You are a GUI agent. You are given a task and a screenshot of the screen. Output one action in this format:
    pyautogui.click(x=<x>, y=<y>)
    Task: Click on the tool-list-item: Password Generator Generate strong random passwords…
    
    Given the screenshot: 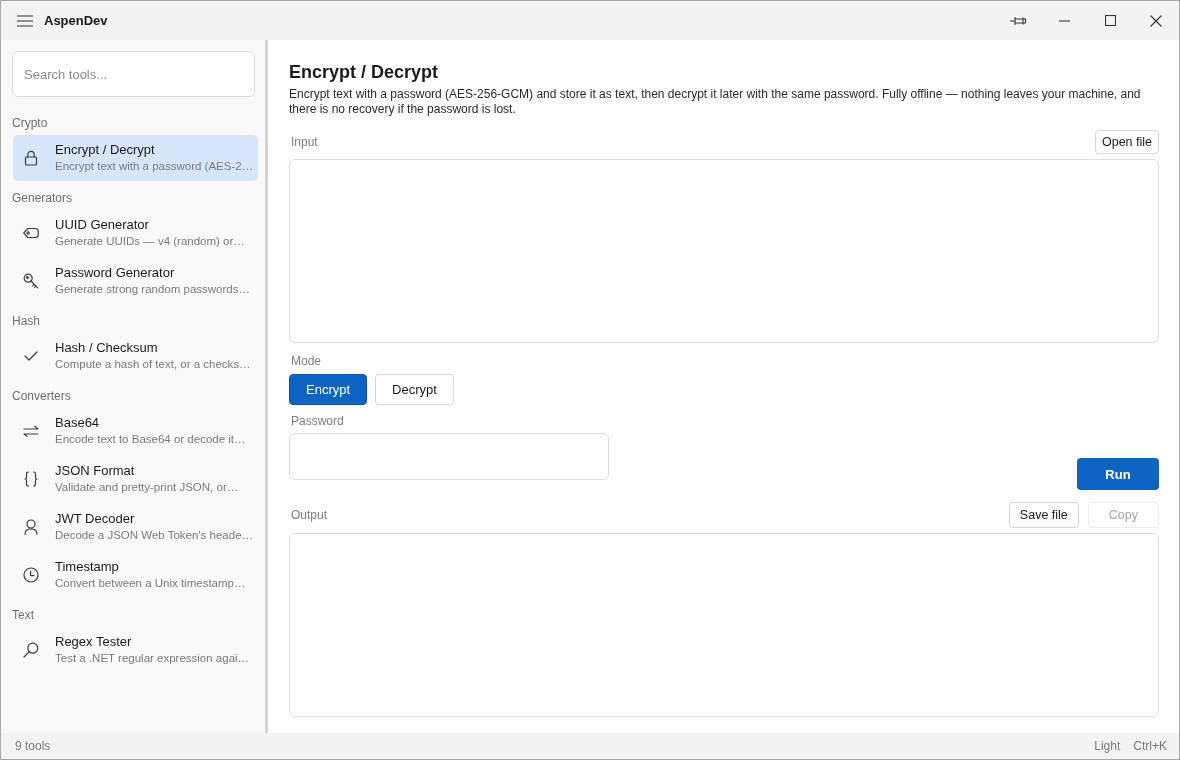 What is the action you would take?
    pyautogui.click(x=135, y=281)
    